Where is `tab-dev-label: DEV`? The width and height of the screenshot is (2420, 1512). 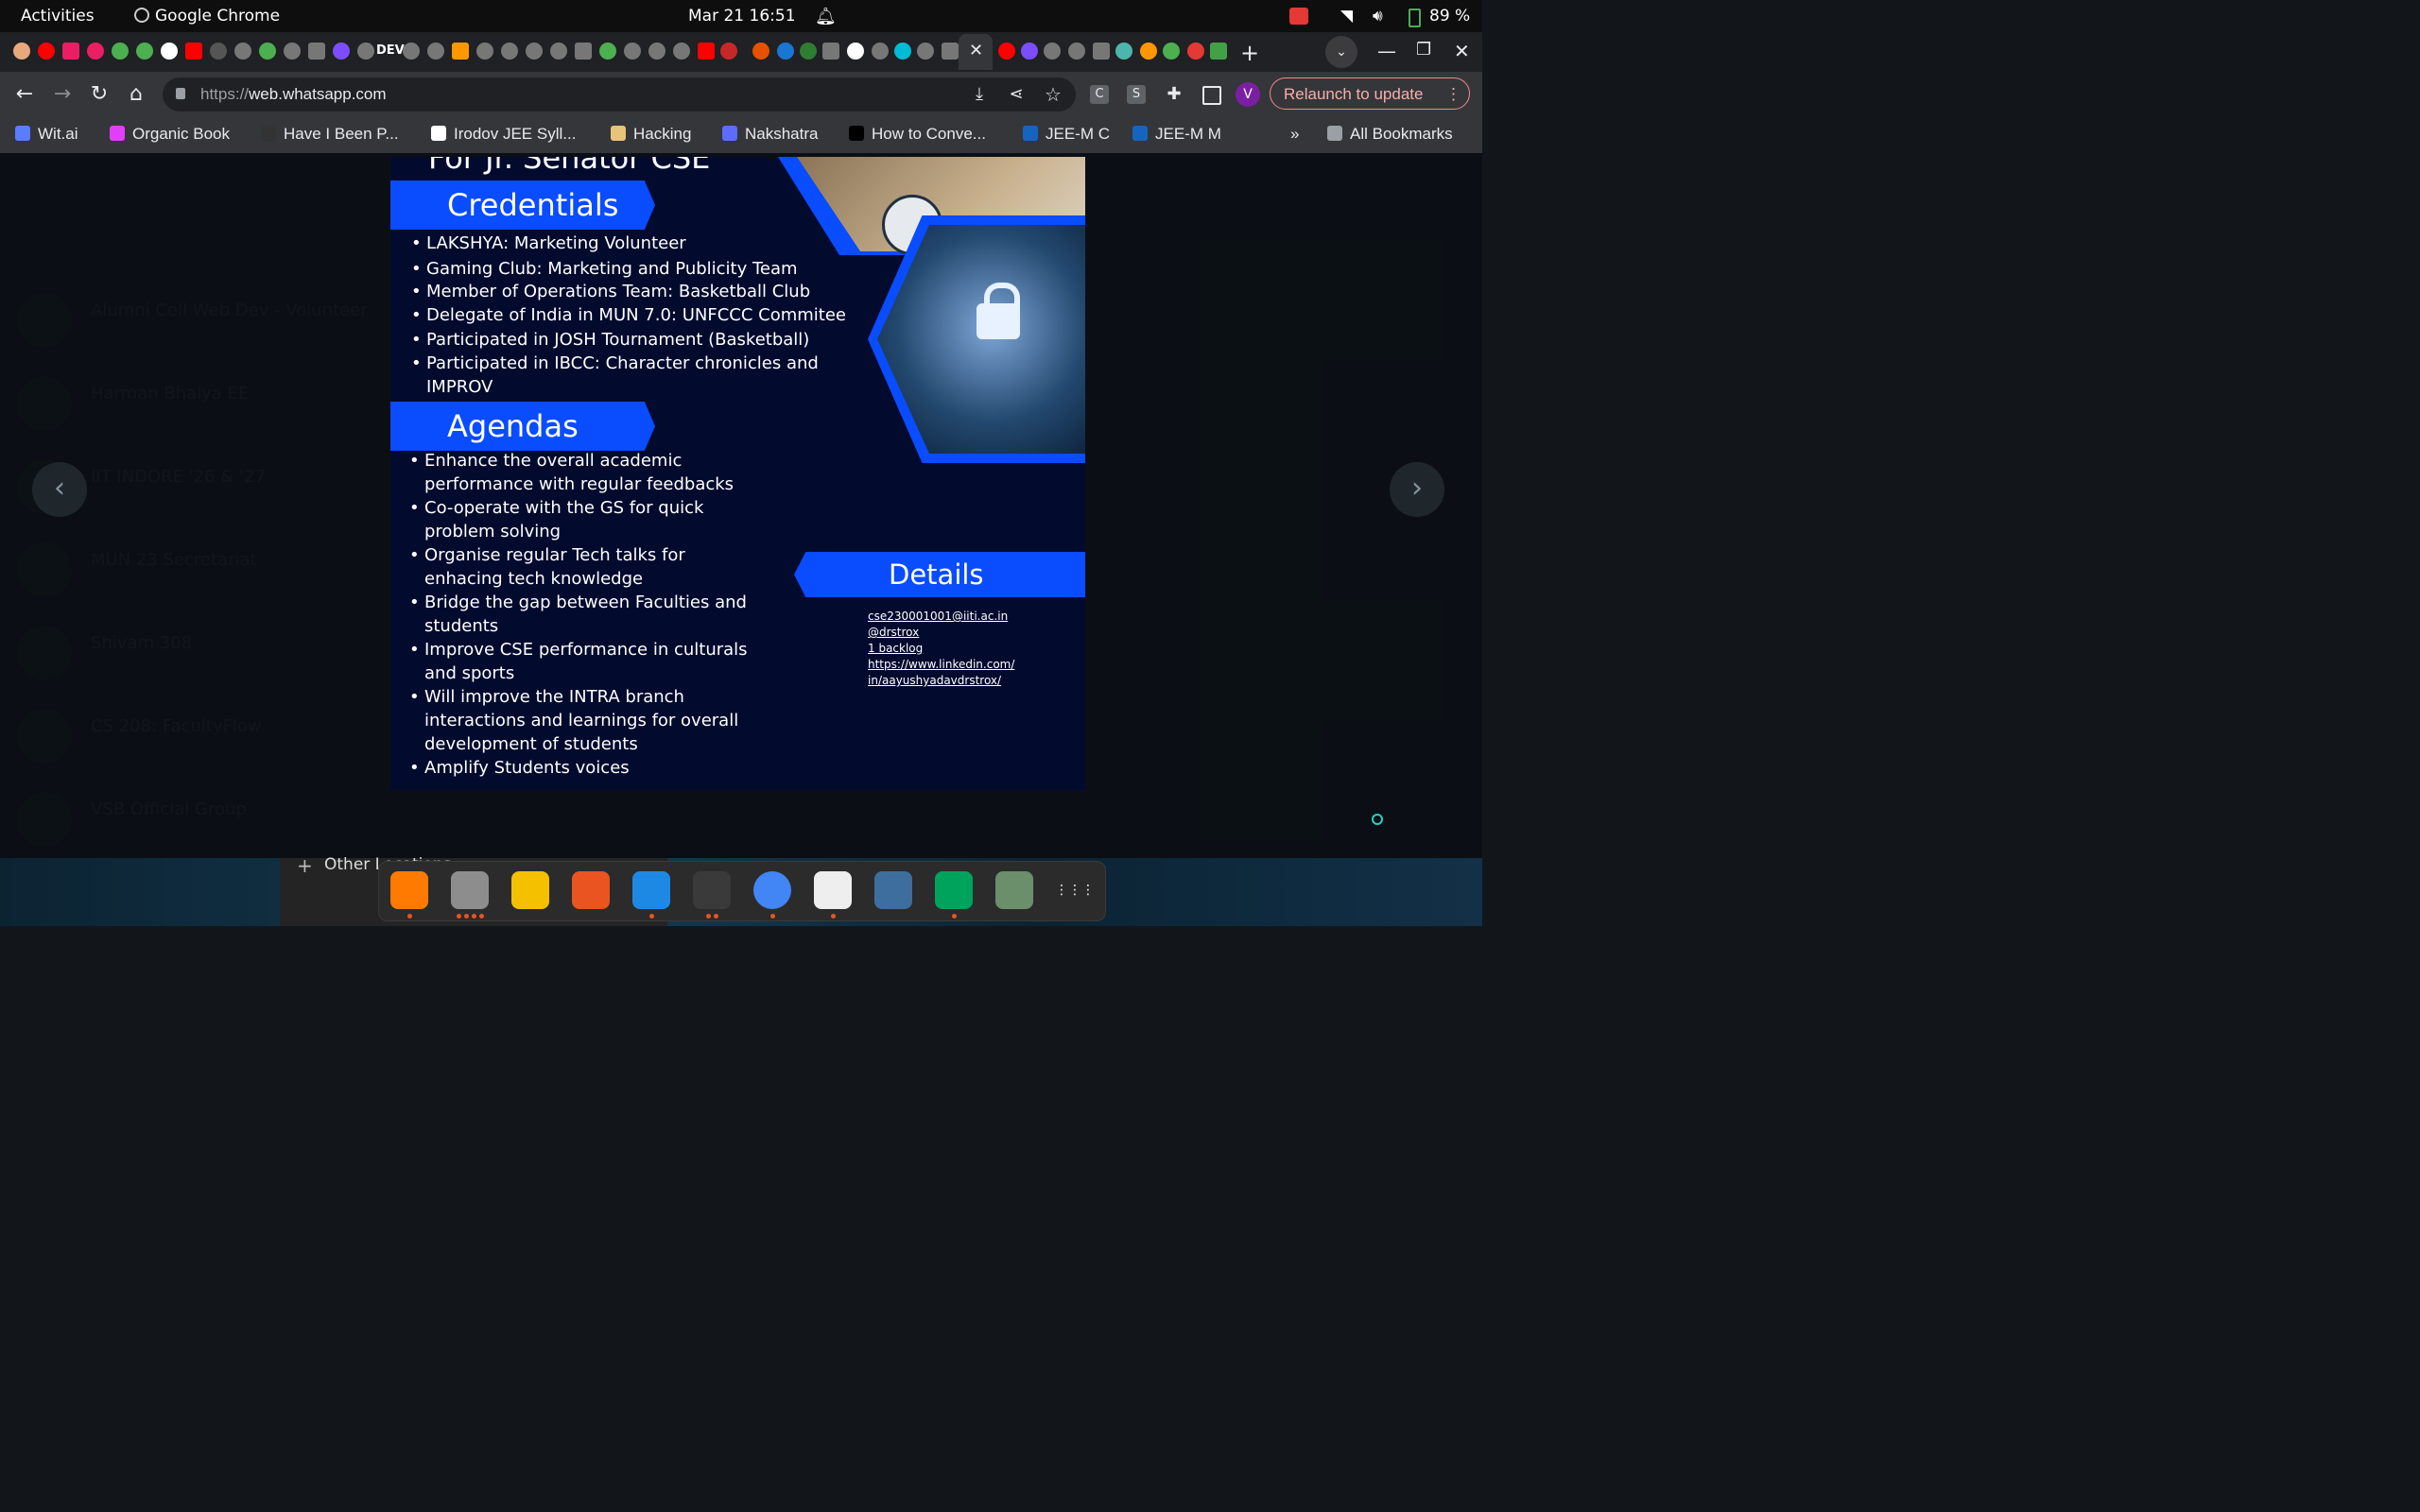 tab-dev-label: DEV is located at coordinates (391, 50).